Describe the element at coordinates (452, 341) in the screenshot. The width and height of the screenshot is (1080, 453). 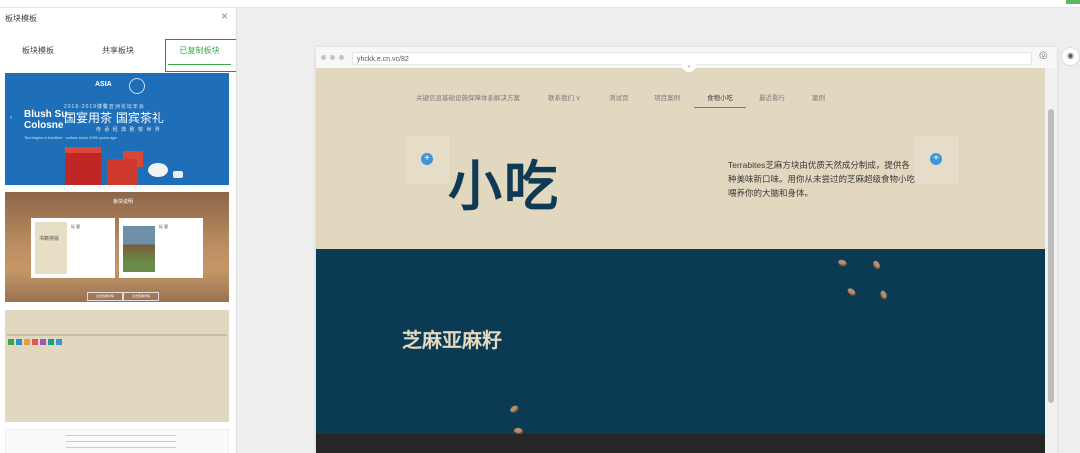
I see `section-title: 芝麻亚麻籽` at that location.